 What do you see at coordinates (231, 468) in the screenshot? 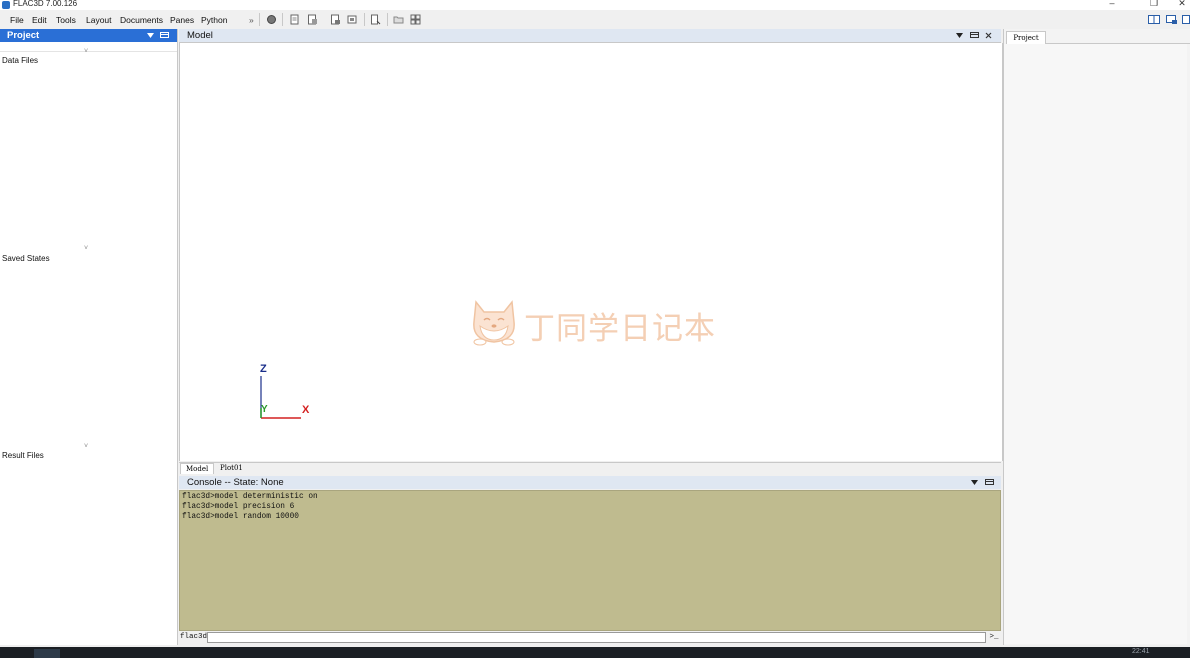
I see `tab-plot01: Plot01` at bounding box center [231, 468].